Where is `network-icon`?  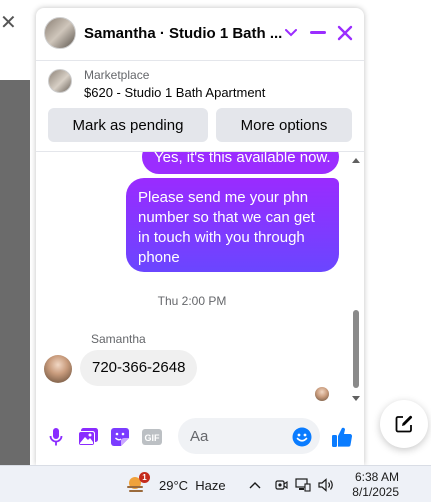 network-icon is located at coordinates (303, 485).